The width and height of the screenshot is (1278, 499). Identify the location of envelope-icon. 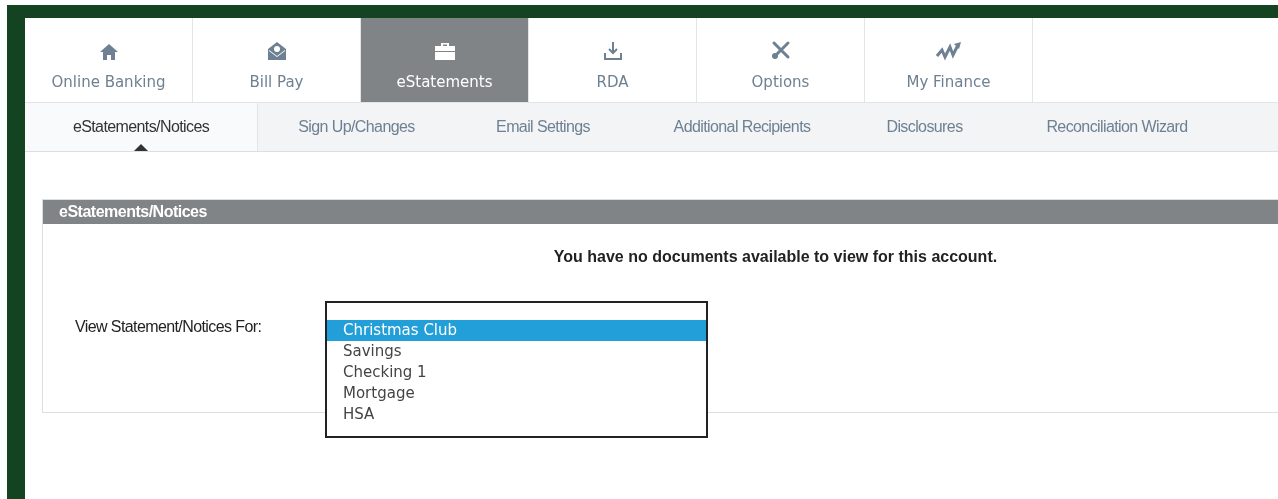
(276, 50).